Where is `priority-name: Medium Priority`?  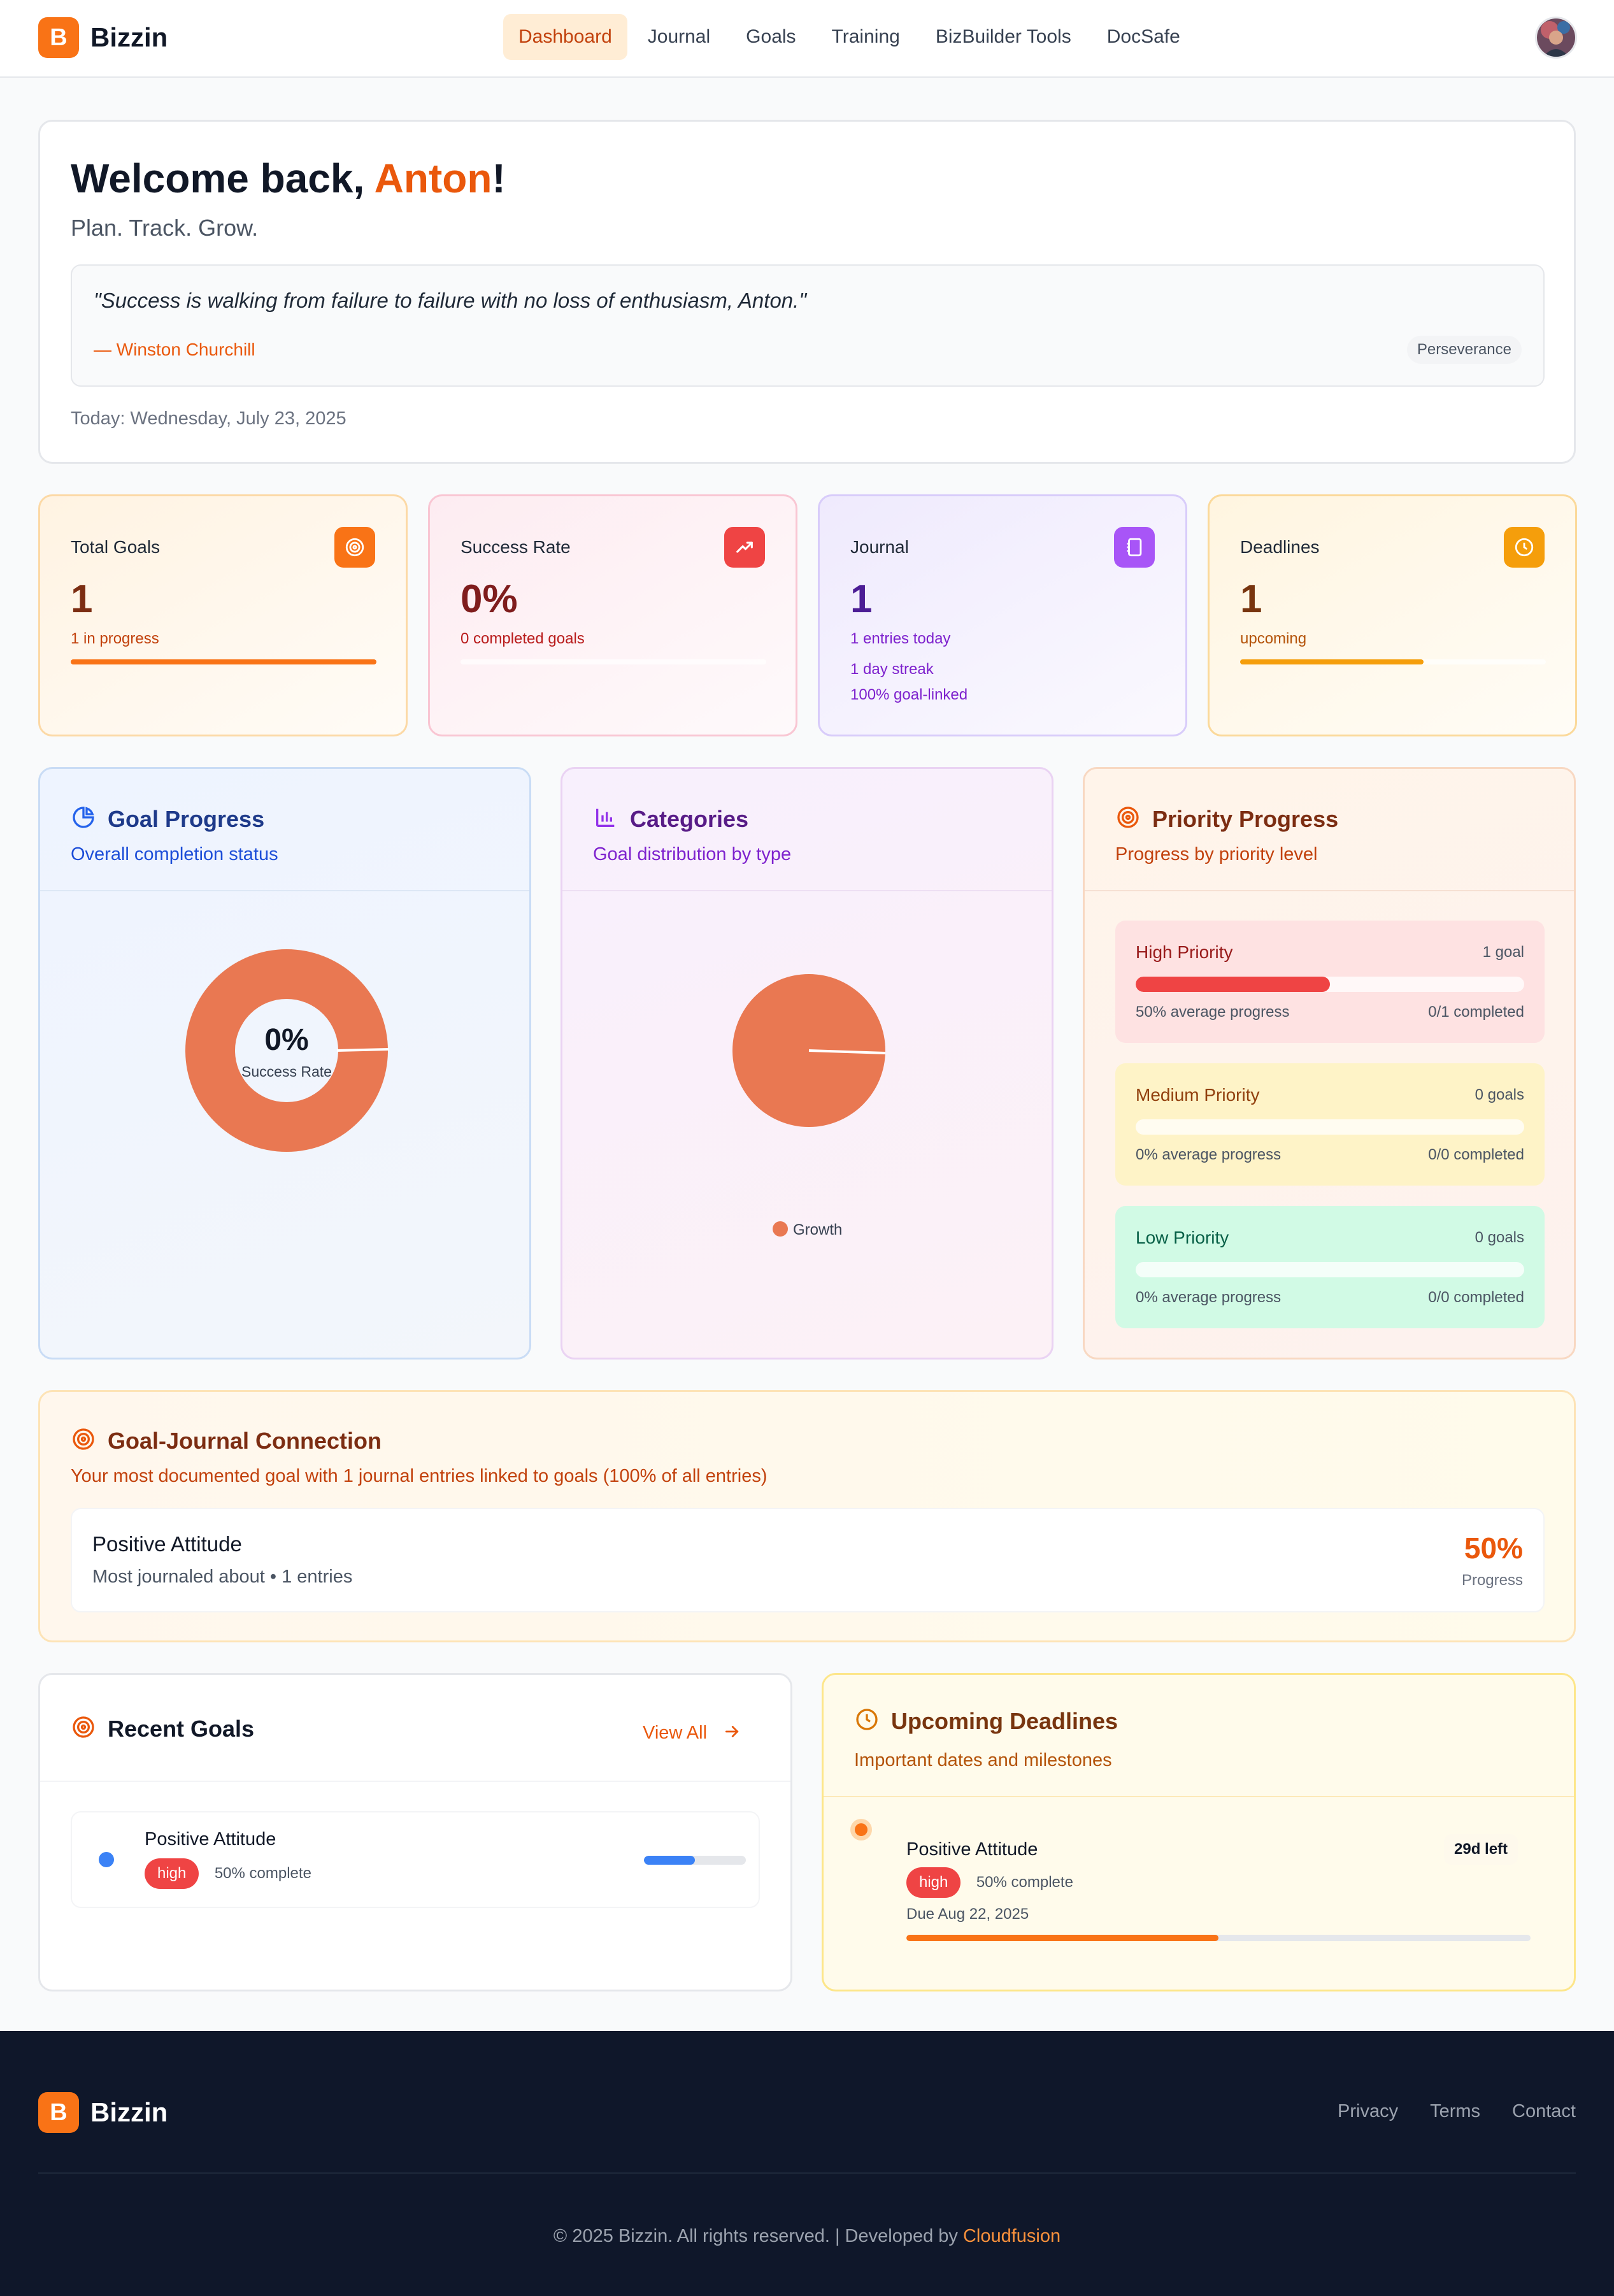
priority-name: Medium Priority is located at coordinates (1198, 1095).